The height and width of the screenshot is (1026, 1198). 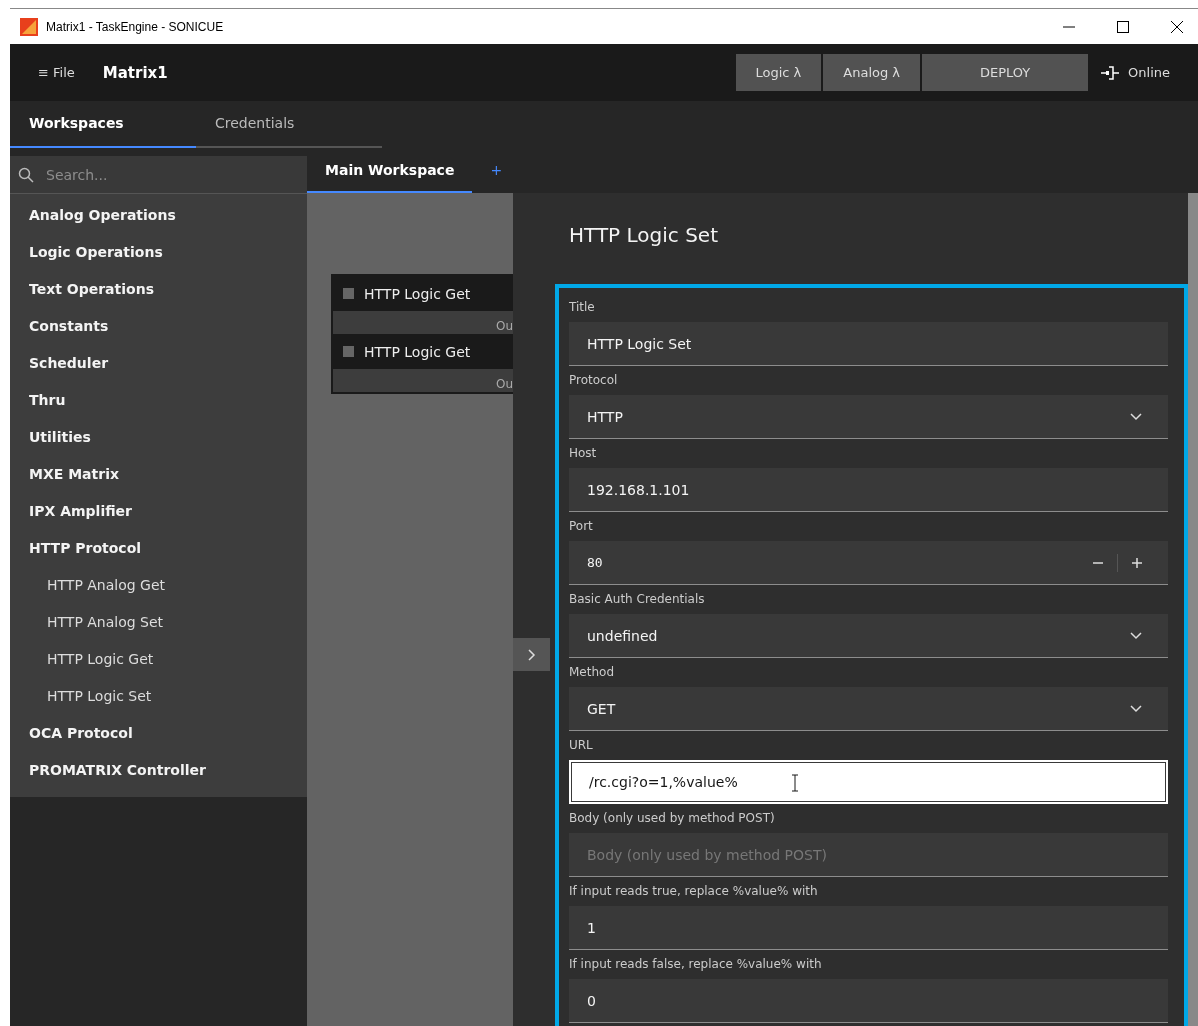 I want to click on category-item: Analog Operations, so click(x=158, y=215).